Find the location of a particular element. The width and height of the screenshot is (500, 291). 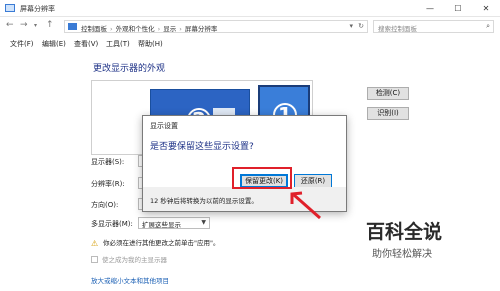

main-display-checkbox-row: 使之成为我的主显示器 is located at coordinates (129, 259).